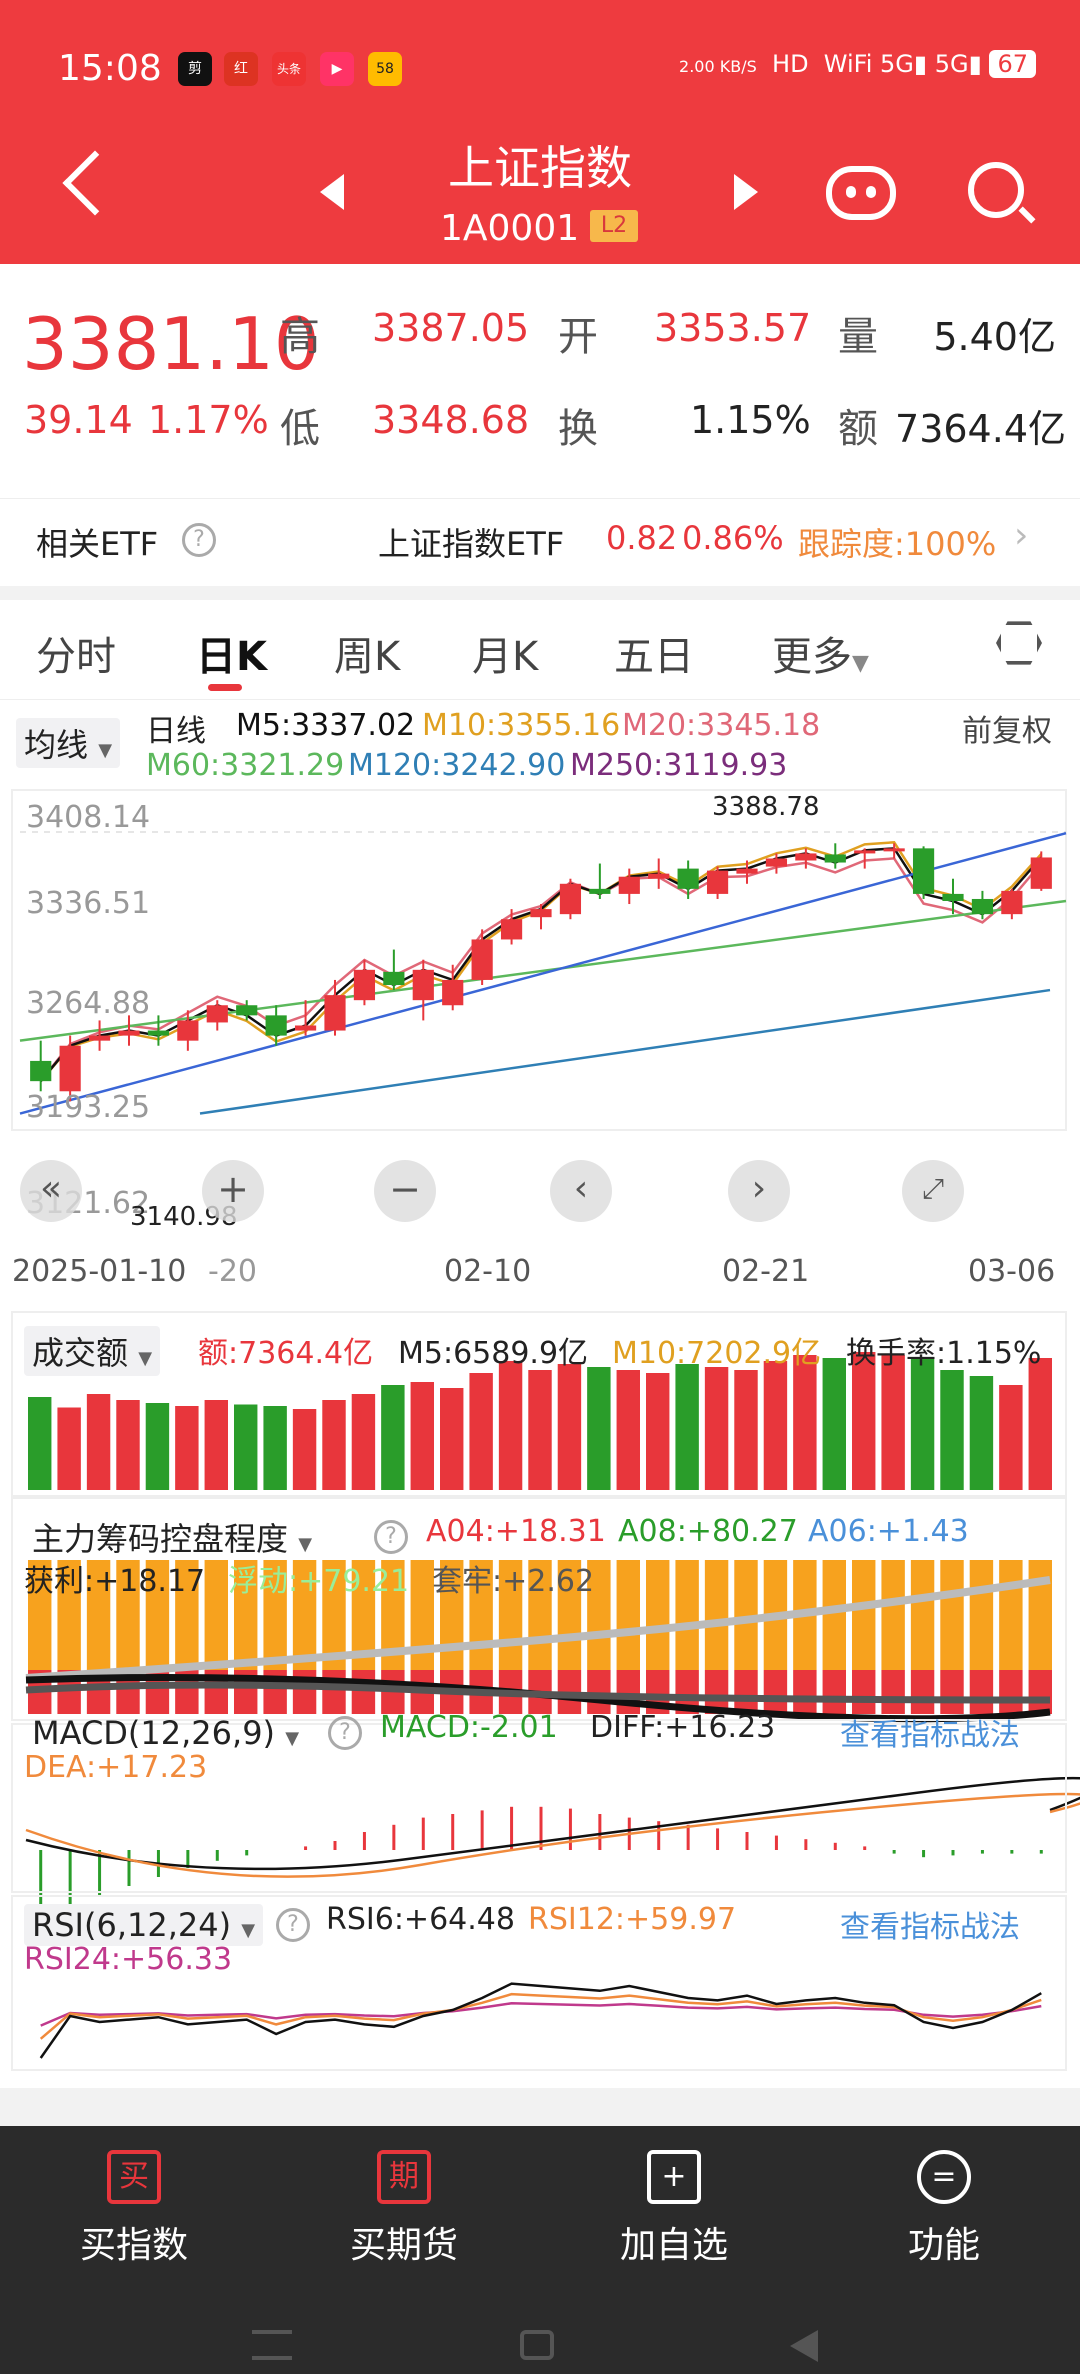 This screenshot has height=2374, width=1080. I want to click on ma-line-m5, so click(541, 964).